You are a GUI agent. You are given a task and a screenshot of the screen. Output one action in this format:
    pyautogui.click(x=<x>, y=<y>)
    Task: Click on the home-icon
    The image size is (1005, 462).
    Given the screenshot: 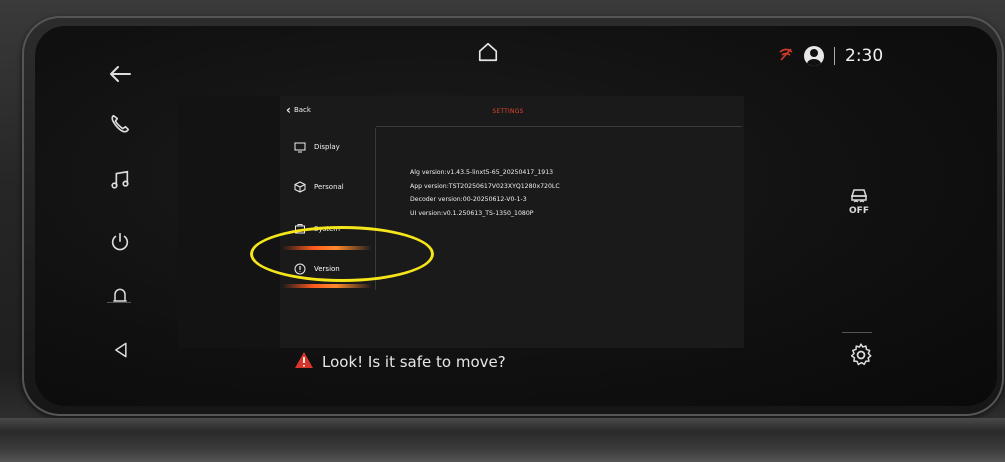 What is the action you would take?
    pyautogui.click(x=488, y=52)
    